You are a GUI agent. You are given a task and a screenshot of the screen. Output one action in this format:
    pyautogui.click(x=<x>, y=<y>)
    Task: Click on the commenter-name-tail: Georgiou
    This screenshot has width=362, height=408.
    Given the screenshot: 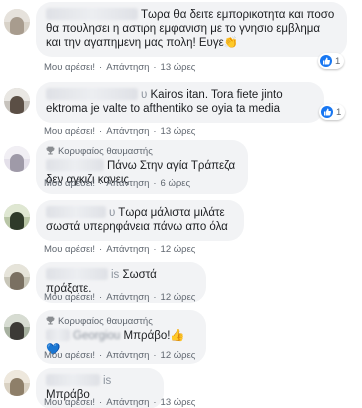 What is the action you would take?
    pyautogui.click(x=96, y=336)
    